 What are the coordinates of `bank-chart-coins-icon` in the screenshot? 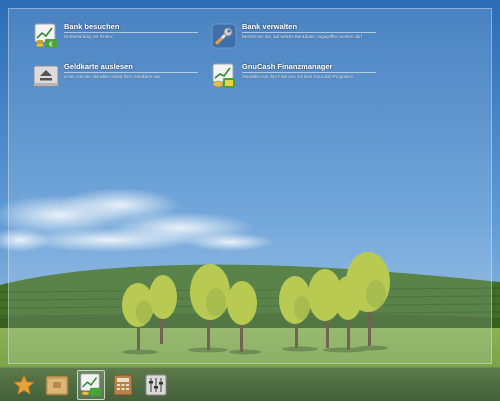 It's located at (91, 385).